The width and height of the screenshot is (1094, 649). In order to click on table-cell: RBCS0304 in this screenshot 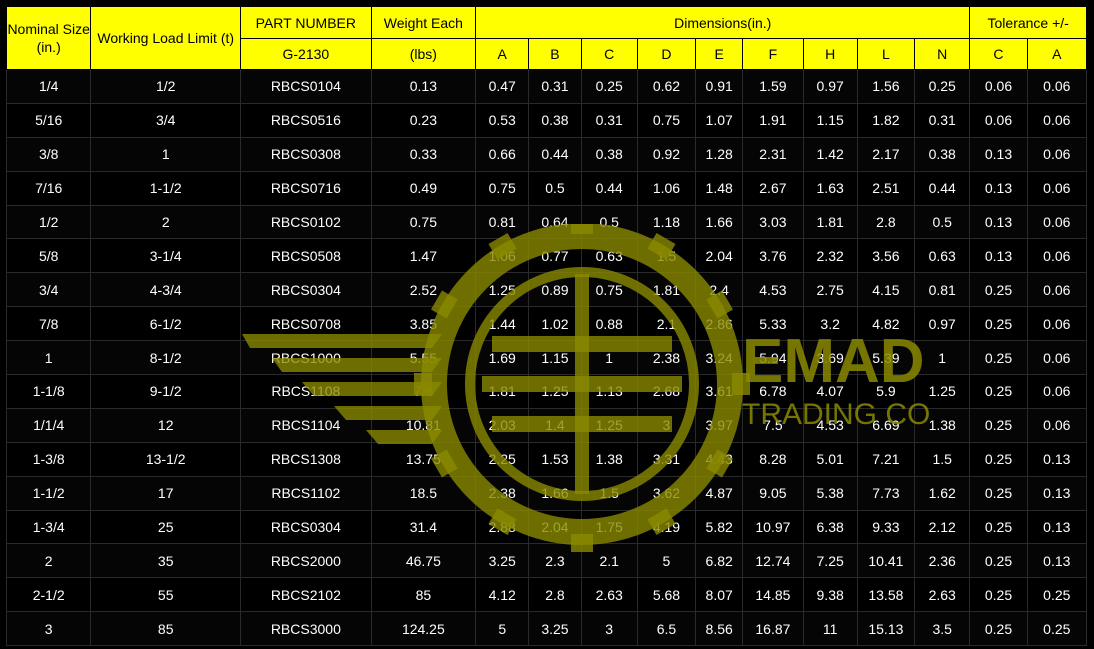, I will do `click(306, 527)`.